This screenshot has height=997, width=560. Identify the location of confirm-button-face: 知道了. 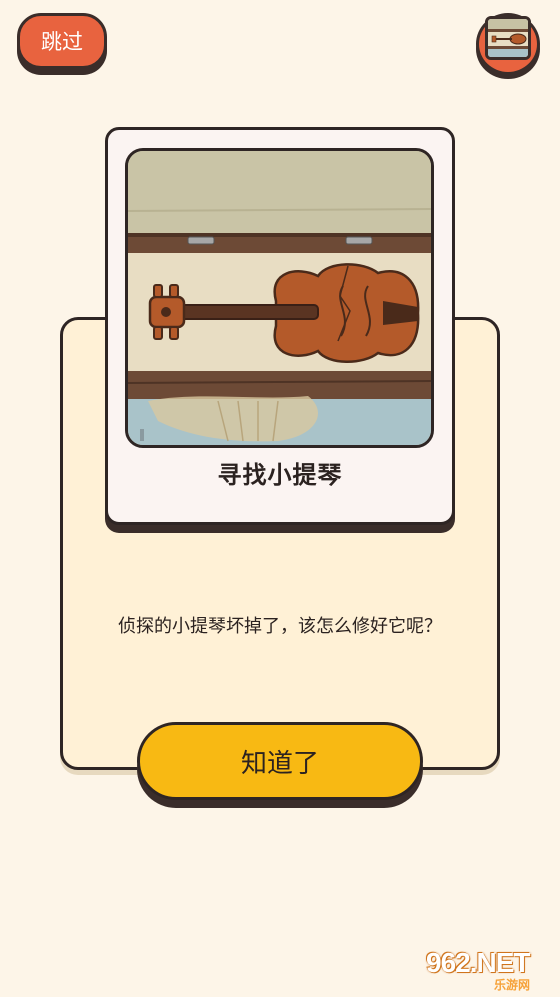
(280, 761).